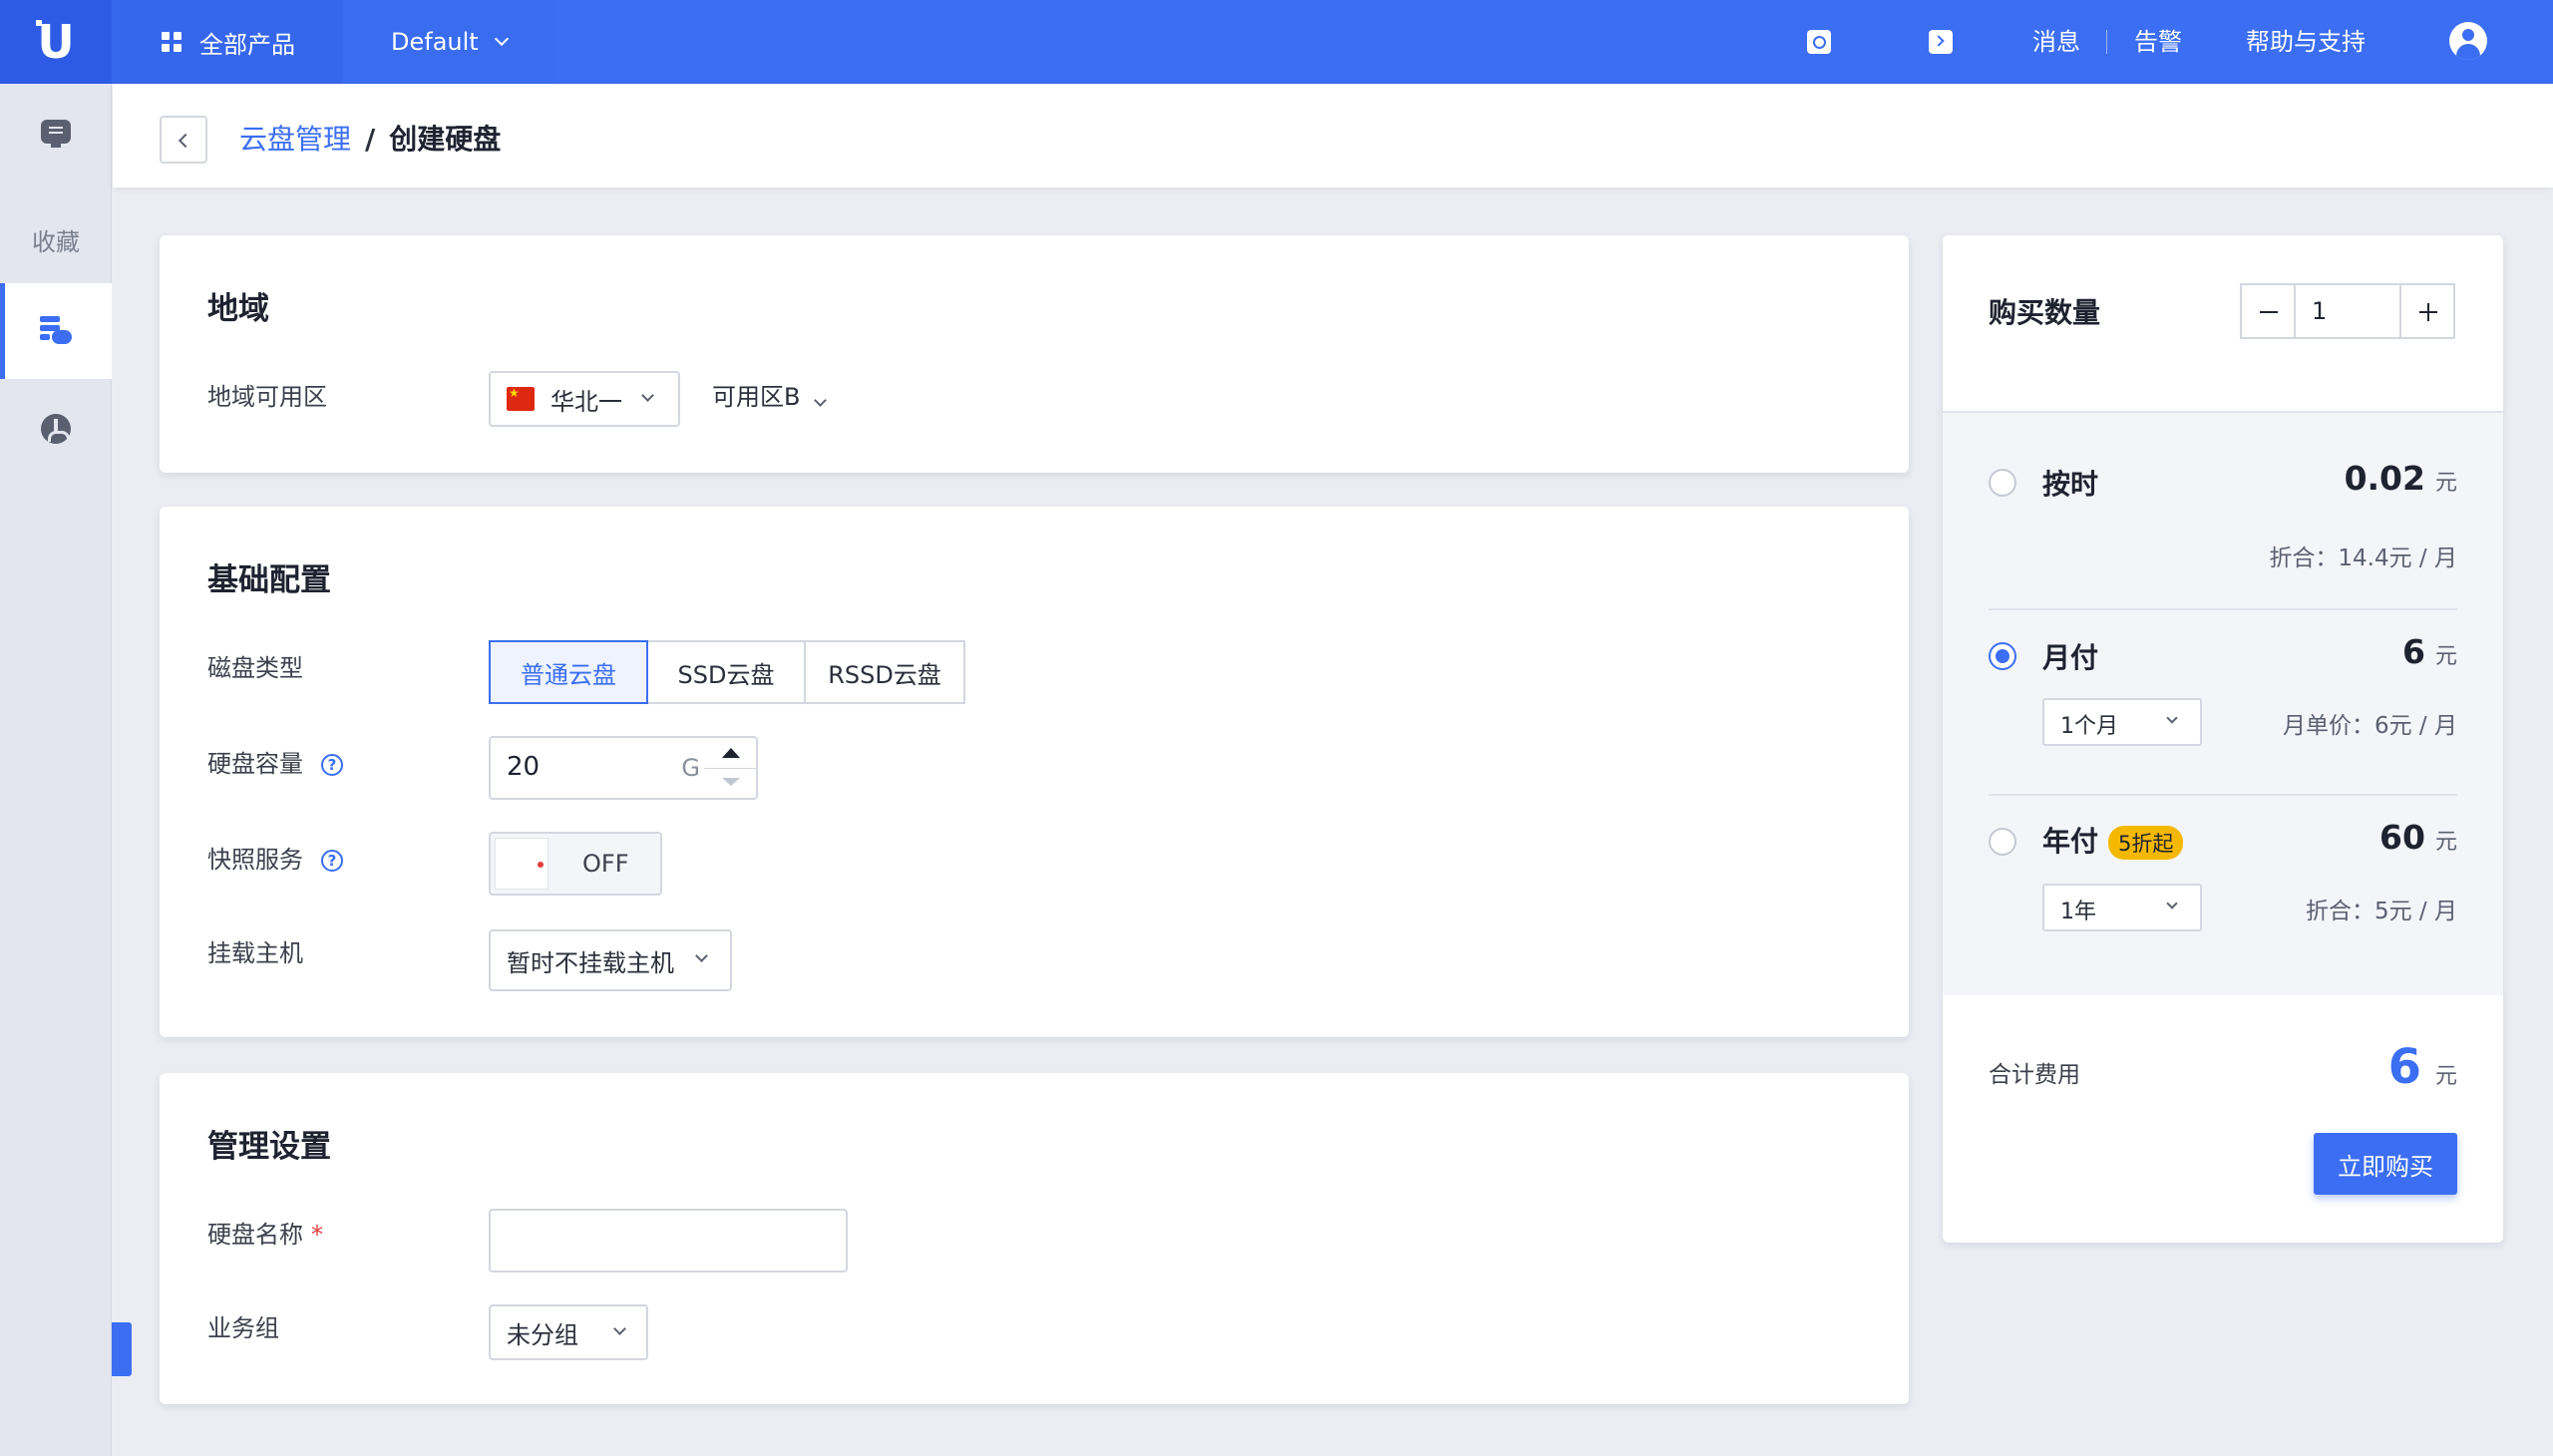 The width and height of the screenshot is (2553, 1456). Describe the element at coordinates (2122, 722) in the screenshot. I see `monthly-period-select: 1个月` at that location.